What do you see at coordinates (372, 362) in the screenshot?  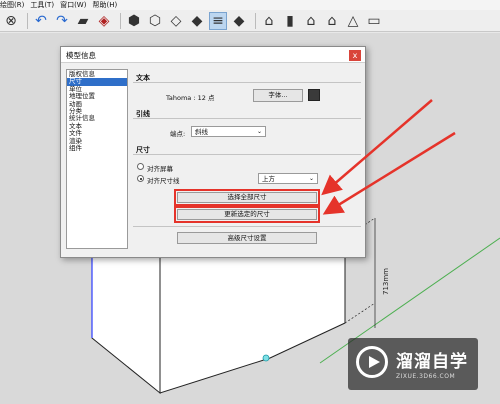 I see `play-logo-icon` at bounding box center [372, 362].